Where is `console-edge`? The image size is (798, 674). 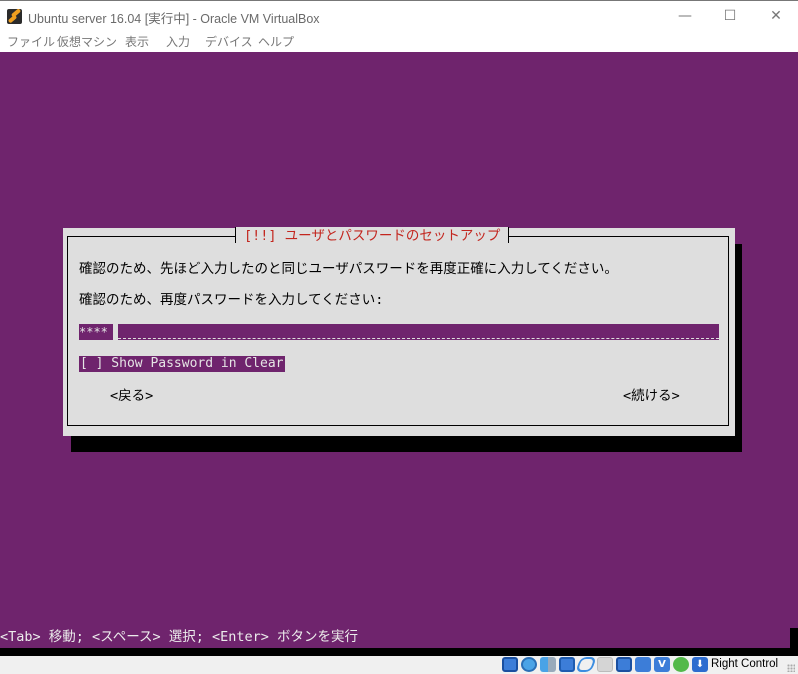 console-edge is located at coordinates (794, 638).